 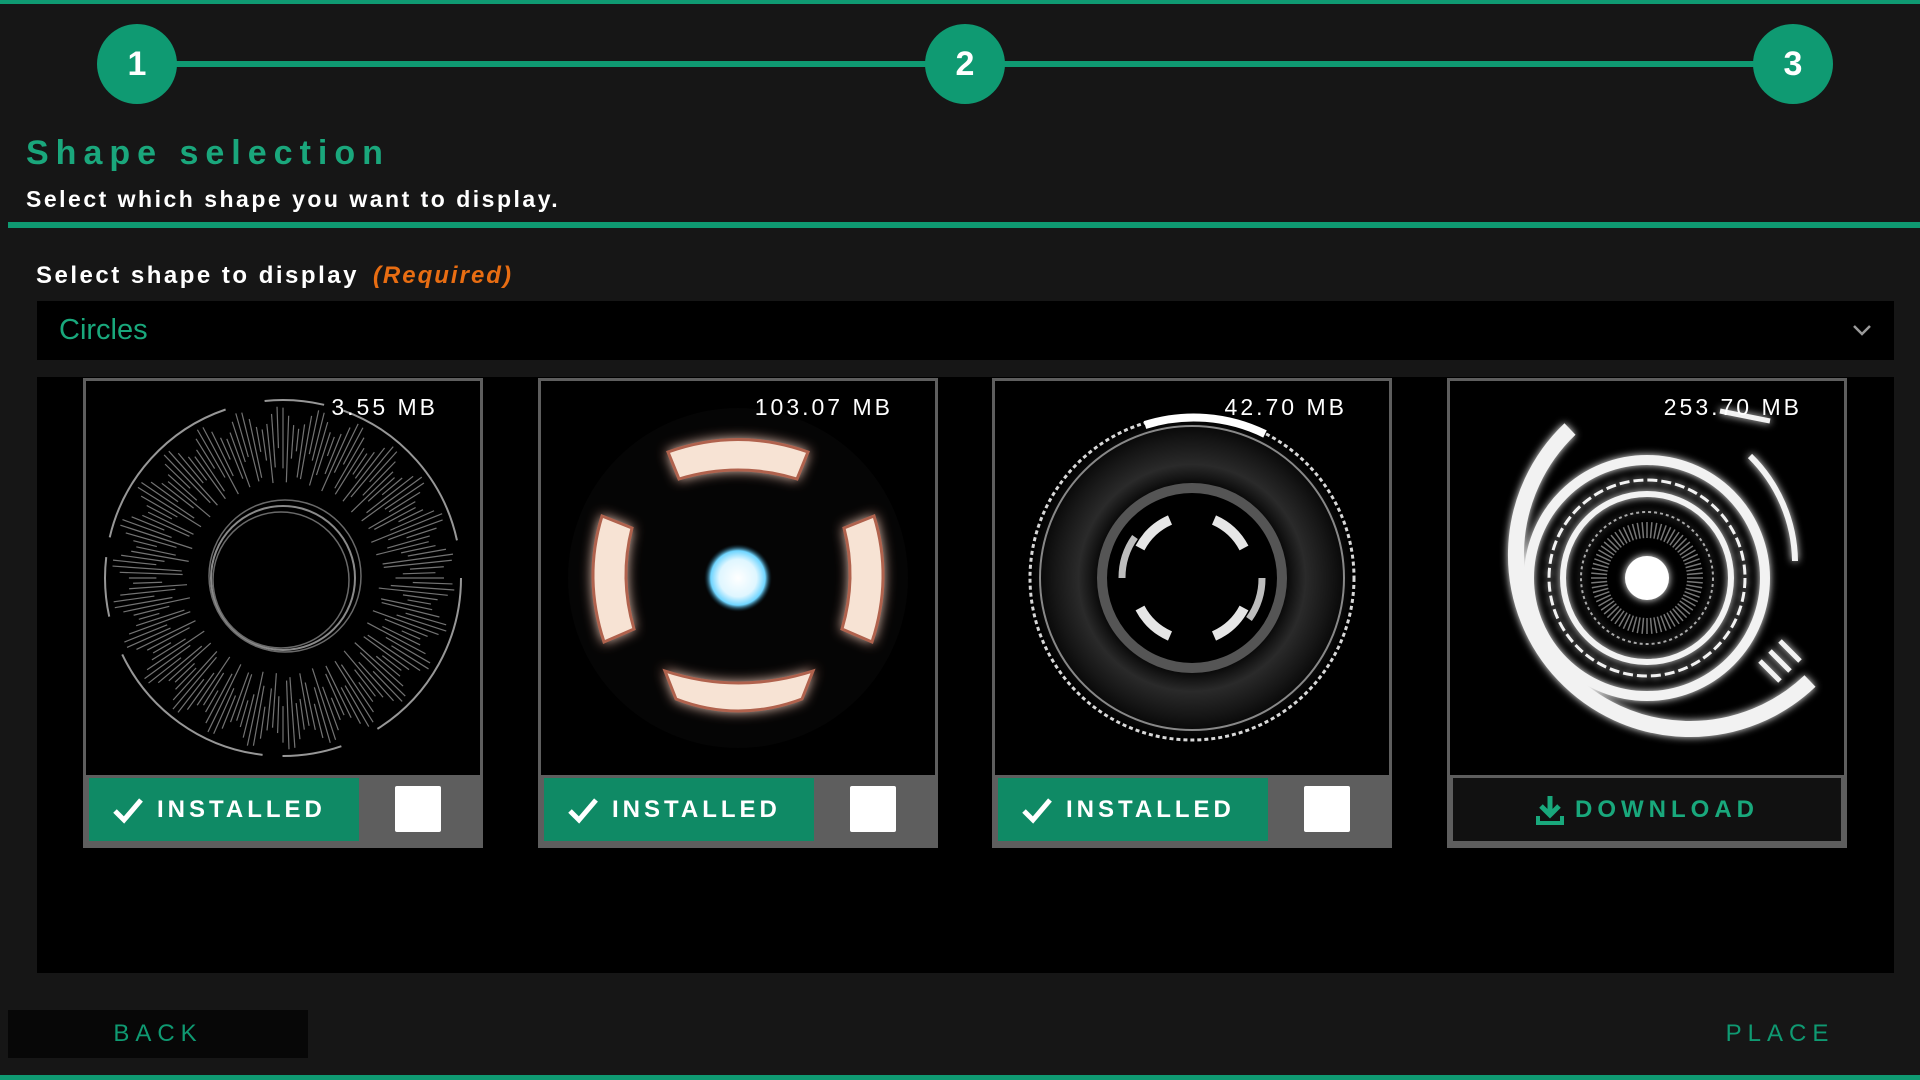 What do you see at coordinates (1780, 1034) in the screenshot?
I see `place-button: PLACE` at bounding box center [1780, 1034].